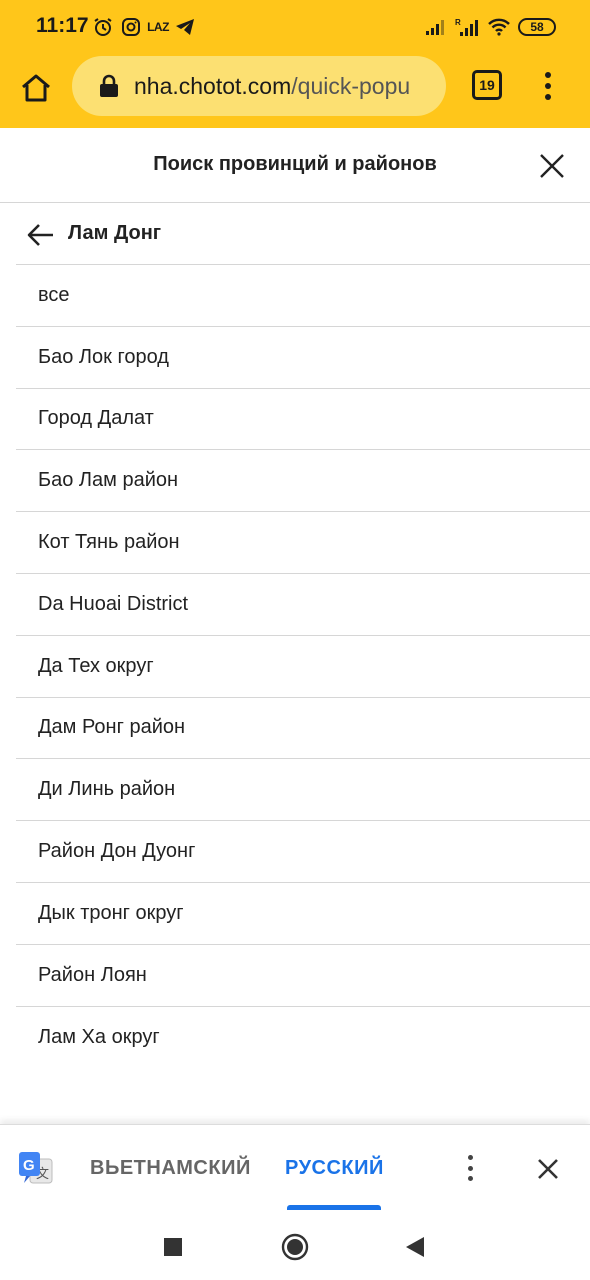 This screenshot has width=590, height=1280. I want to click on alarm-icon, so click(103, 27).